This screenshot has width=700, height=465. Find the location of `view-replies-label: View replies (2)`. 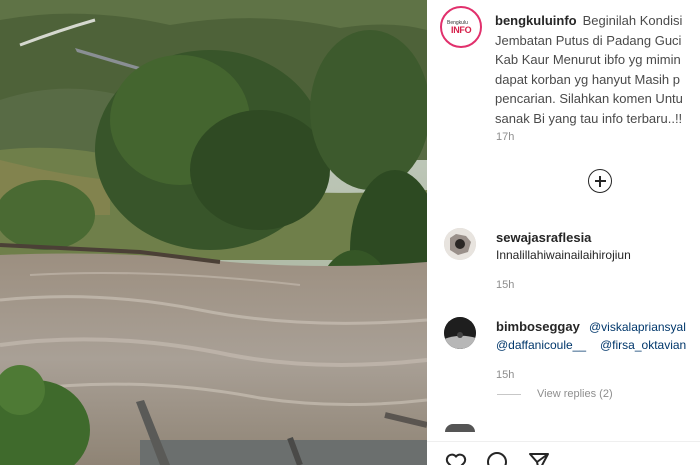

view-replies-label: View replies (2) is located at coordinates (575, 394).